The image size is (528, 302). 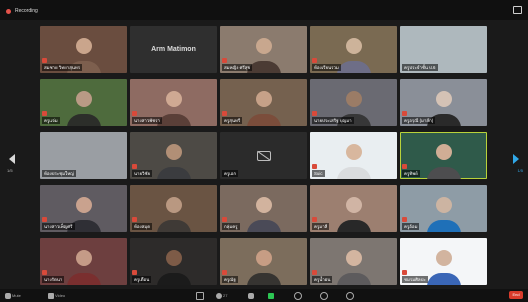 I want to click on participant-name: ครูทิพย์, so click(x=411, y=173).